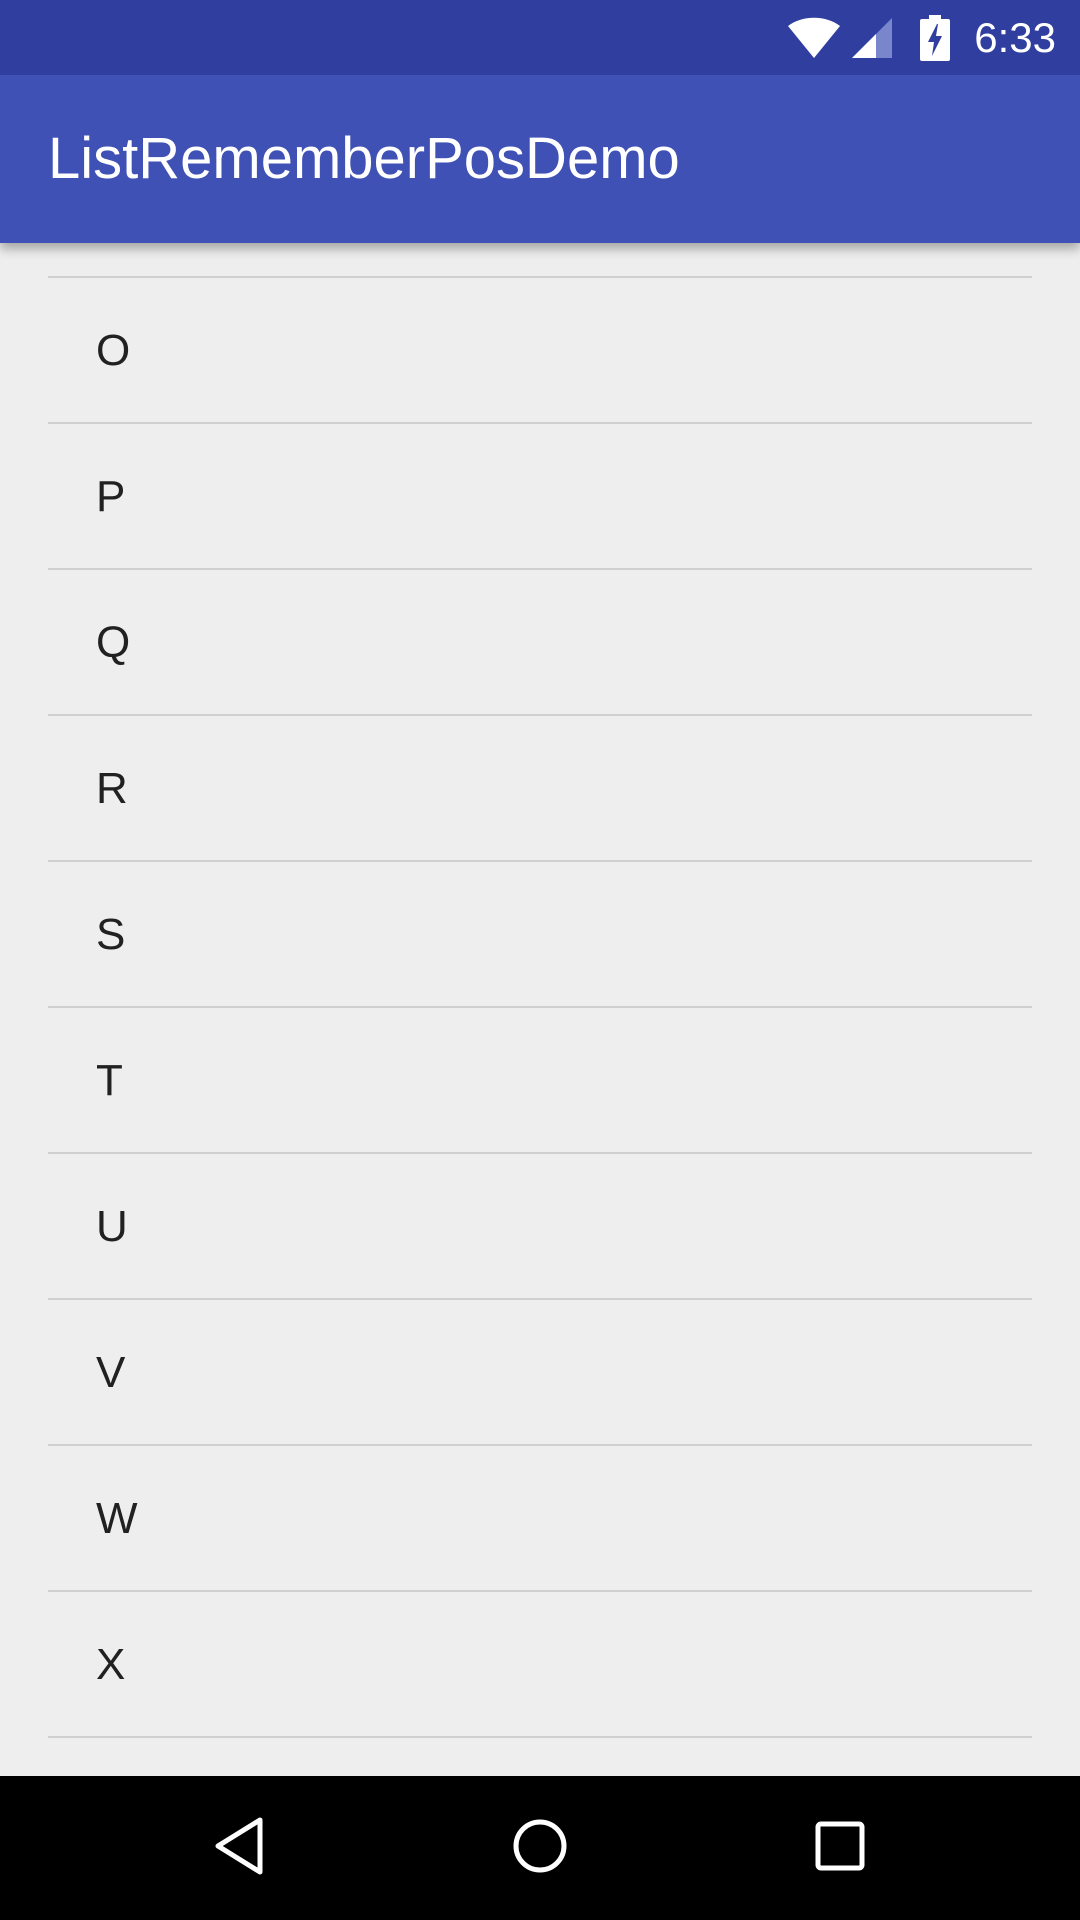  Describe the element at coordinates (540, 260) in the screenshot. I see `list-item: N` at that location.